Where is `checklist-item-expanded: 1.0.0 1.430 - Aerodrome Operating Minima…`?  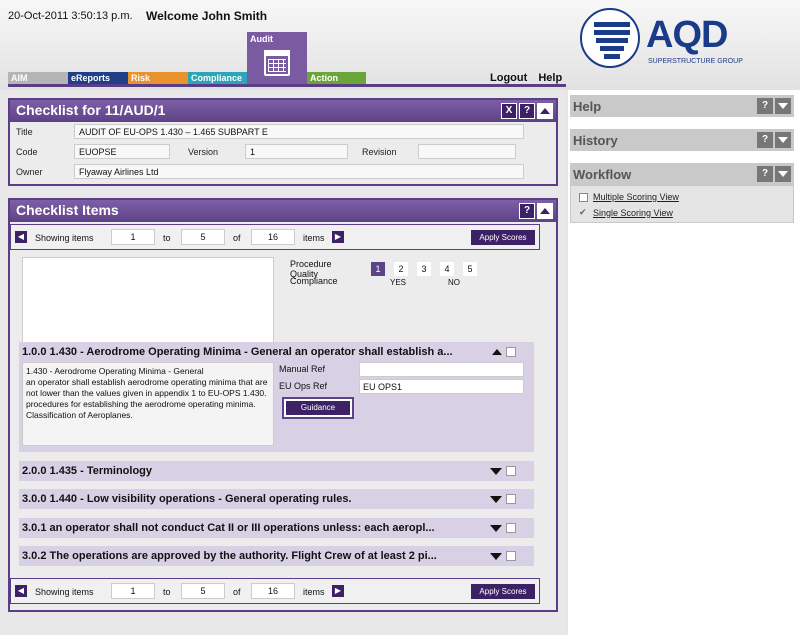 checklist-item-expanded: 1.0.0 1.430 - Aerodrome Operating Minima… is located at coordinates (276, 397).